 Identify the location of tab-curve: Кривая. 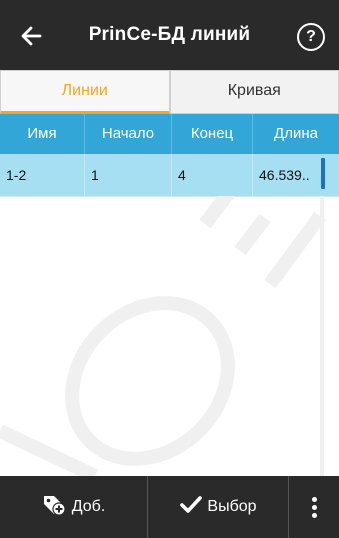
(254, 92).